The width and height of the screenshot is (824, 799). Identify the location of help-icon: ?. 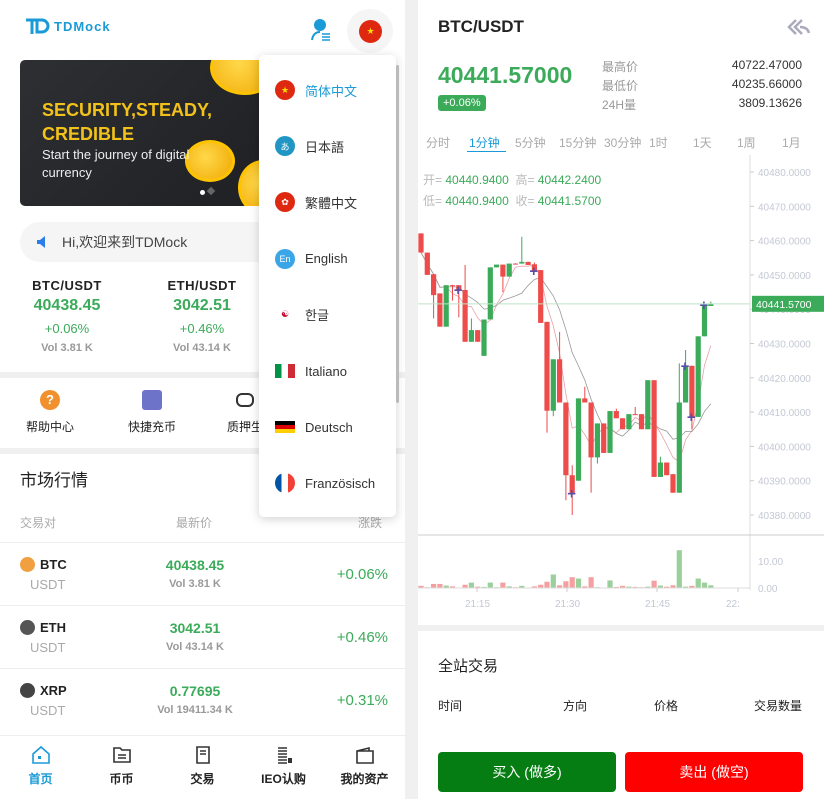
(50, 400).